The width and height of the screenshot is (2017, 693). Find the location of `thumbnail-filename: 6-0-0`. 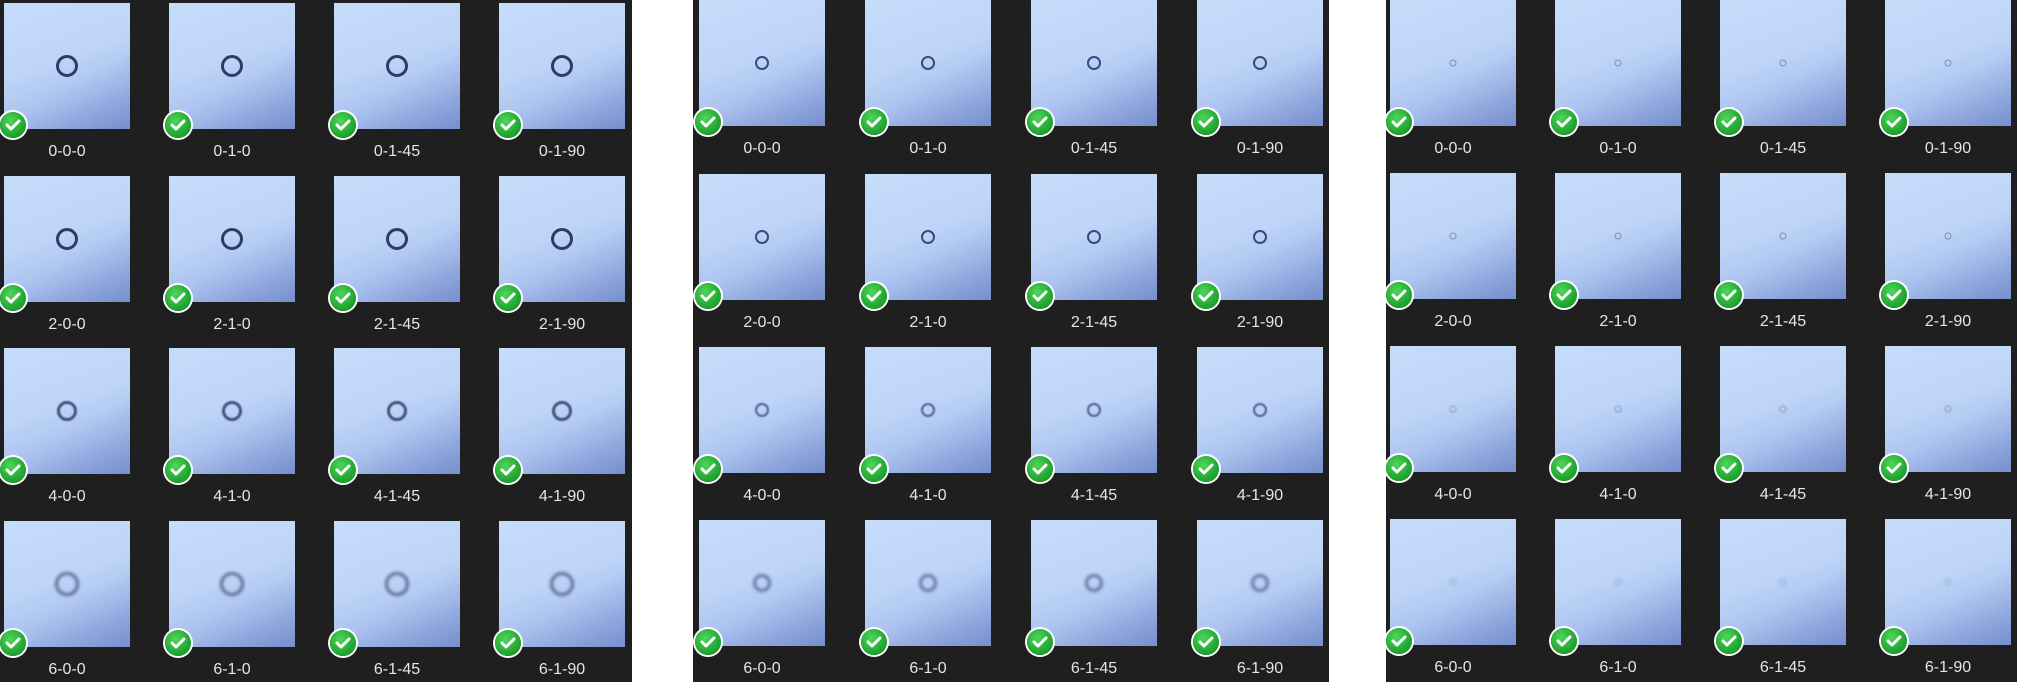

thumbnail-filename: 6-0-0 is located at coordinates (1453, 667).